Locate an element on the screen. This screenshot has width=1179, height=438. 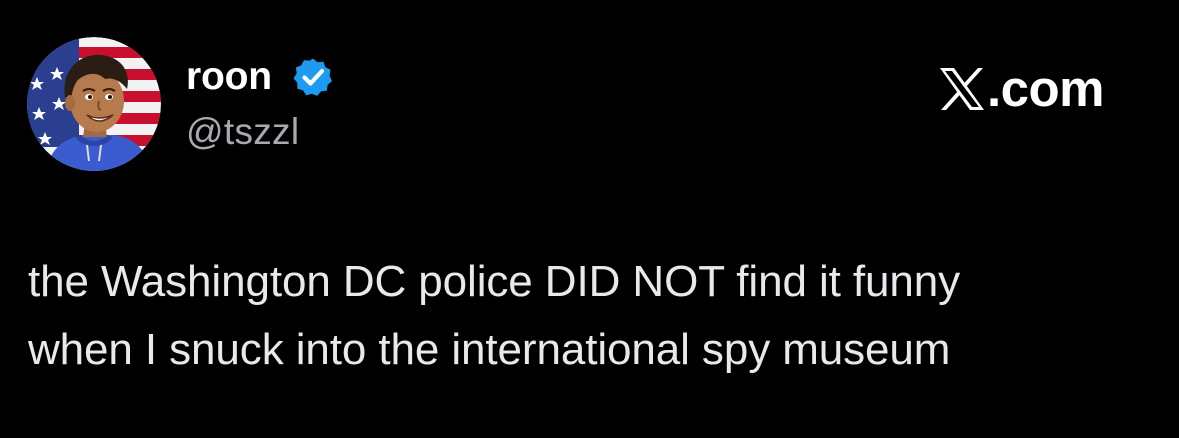
verified-badge-icon is located at coordinates (312, 77).